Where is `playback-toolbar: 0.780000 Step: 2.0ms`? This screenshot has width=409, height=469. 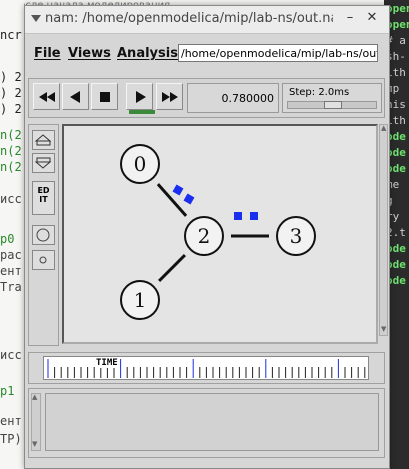 playback-toolbar: 0.780000 Step: 2.0ms is located at coordinates (206, 98).